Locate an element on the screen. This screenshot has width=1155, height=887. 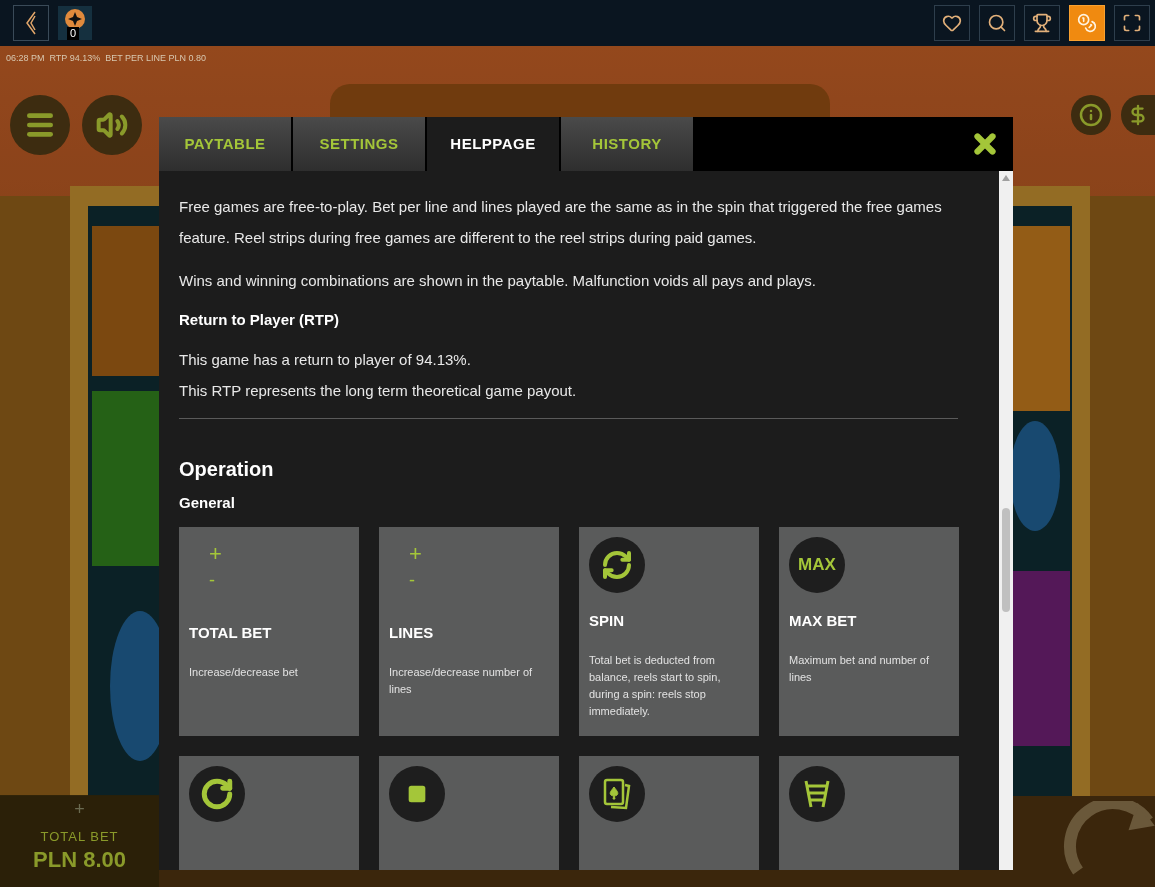
trophy-icon is located at coordinates (1042, 23).